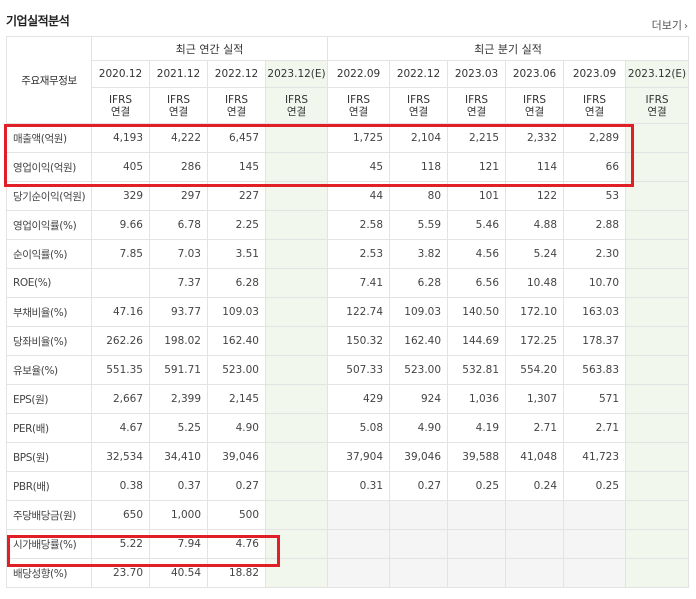  What do you see at coordinates (419, 312) in the screenshot?
I see `quarter-value-cell: 109.03` at bounding box center [419, 312].